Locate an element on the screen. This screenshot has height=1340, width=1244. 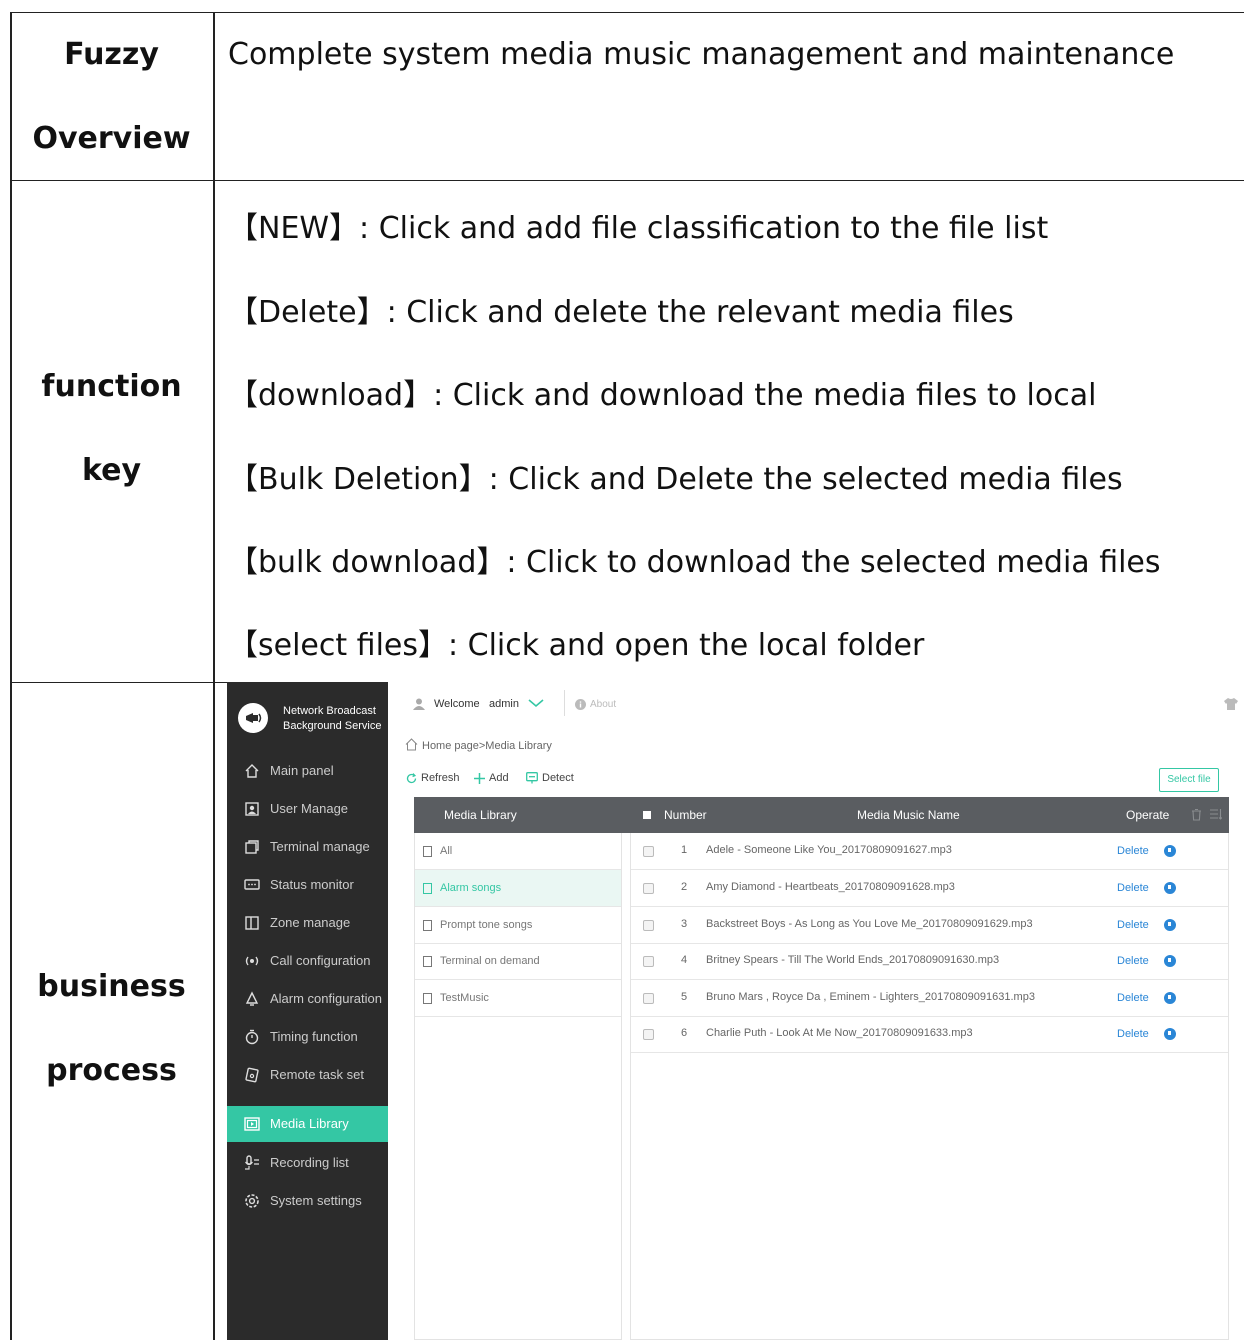
row-number: 2 is located at coordinates (684, 887).